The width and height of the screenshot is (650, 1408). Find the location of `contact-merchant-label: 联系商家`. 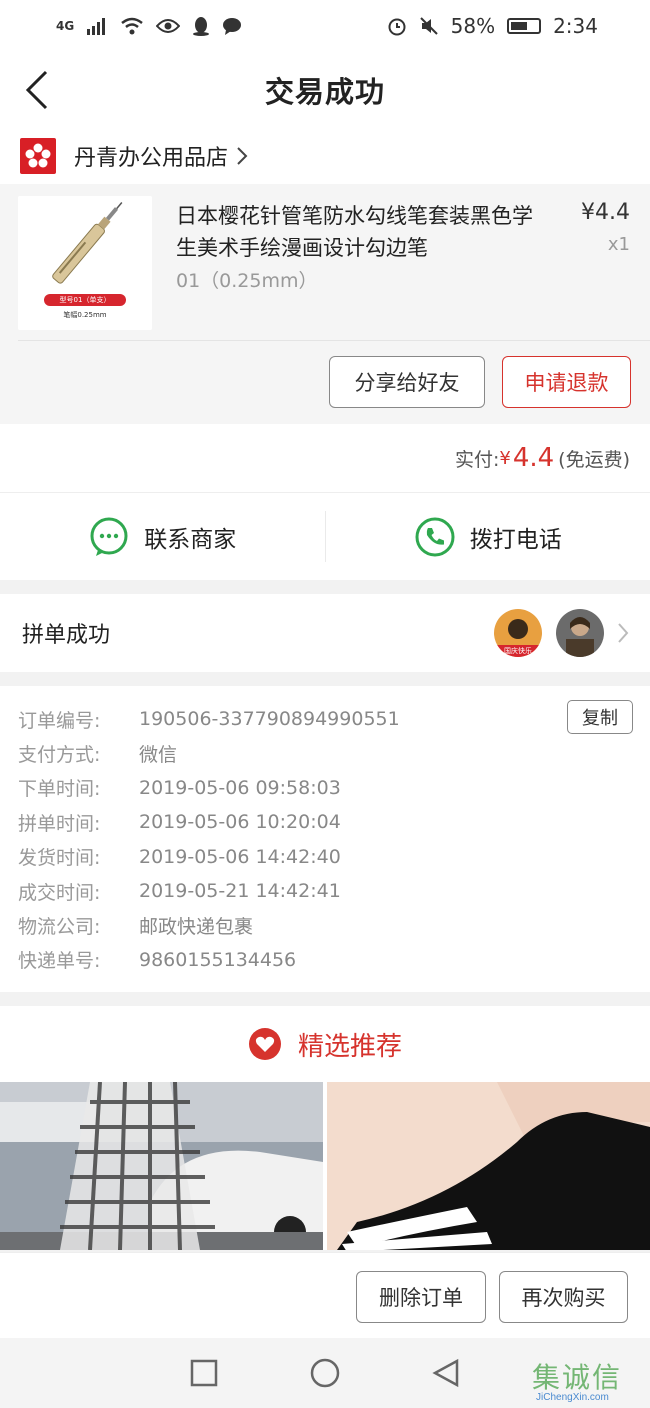

contact-merchant-label: 联系商家 is located at coordinates (190, 539).